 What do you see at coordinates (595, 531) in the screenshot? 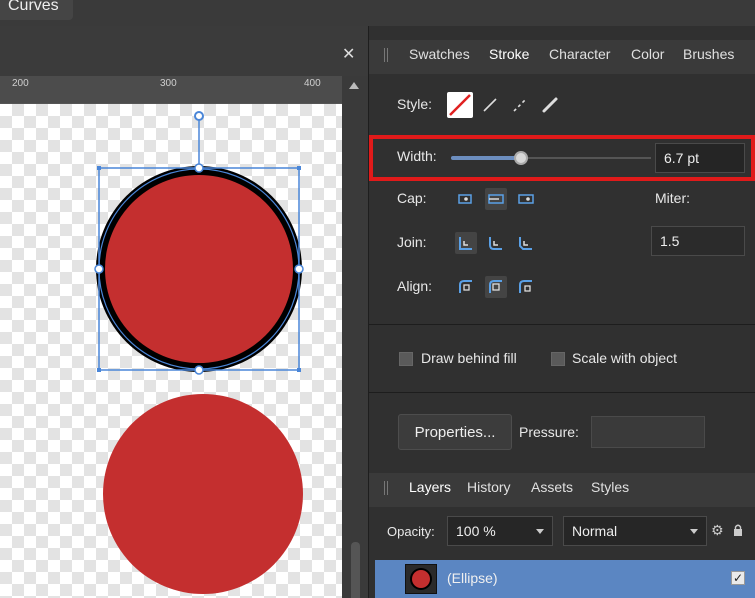
I see `blend-mode-value: Normal` at bounding box center [595, 531].